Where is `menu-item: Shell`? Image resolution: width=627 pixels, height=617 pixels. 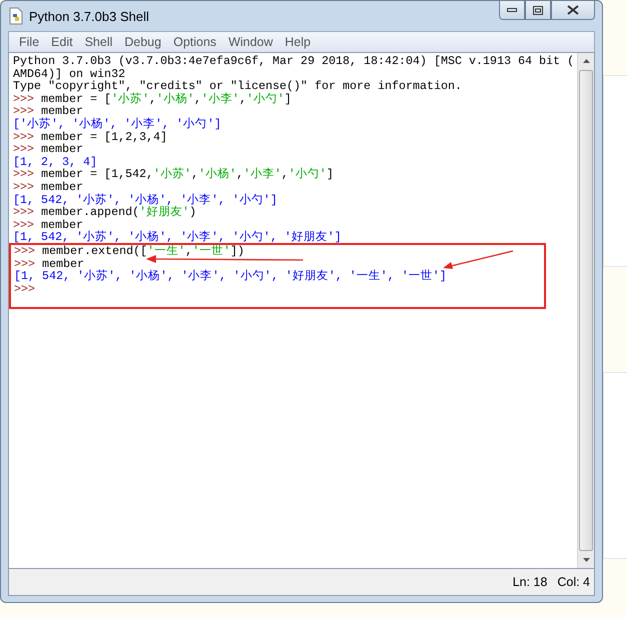
menu-item: Shell is located at coordinates (98, 42).